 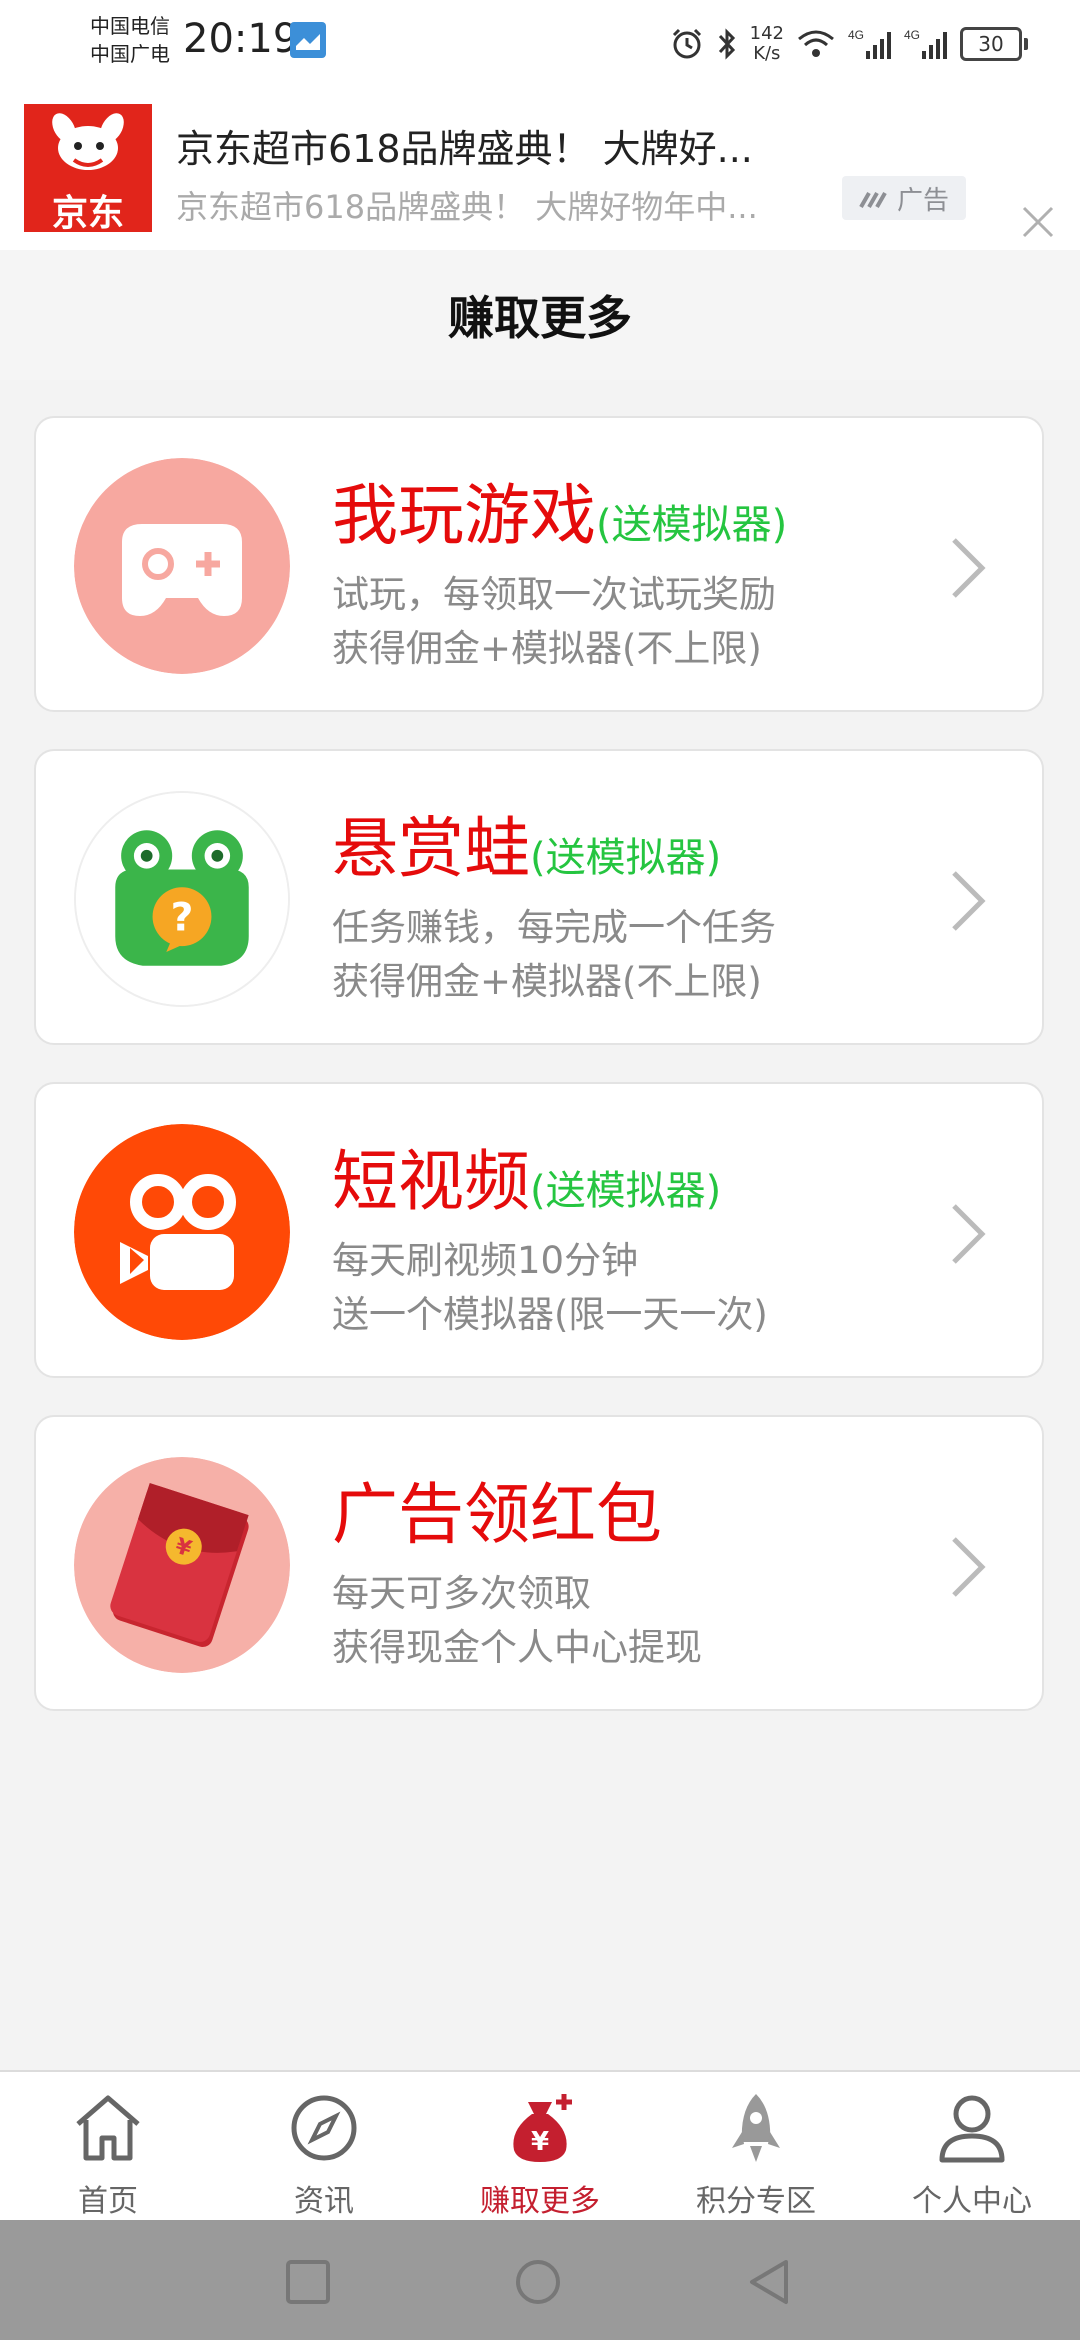 I want to click on system-nav-bar, so click(x=540, y=2280).